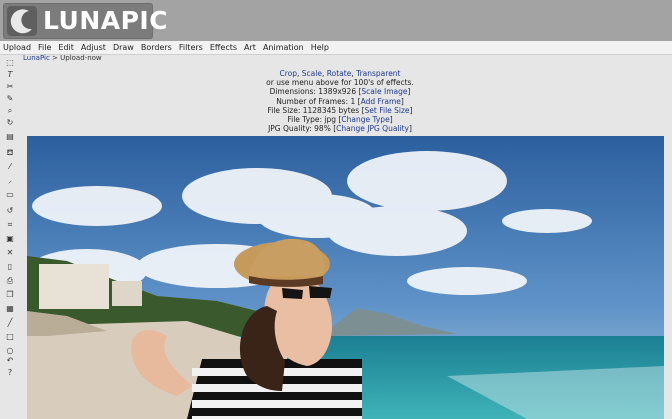  Describe the element at coordinates (372, 128) in the screenshot. I see `change-jpg-quality-link: Change JPG Quality` at that location.